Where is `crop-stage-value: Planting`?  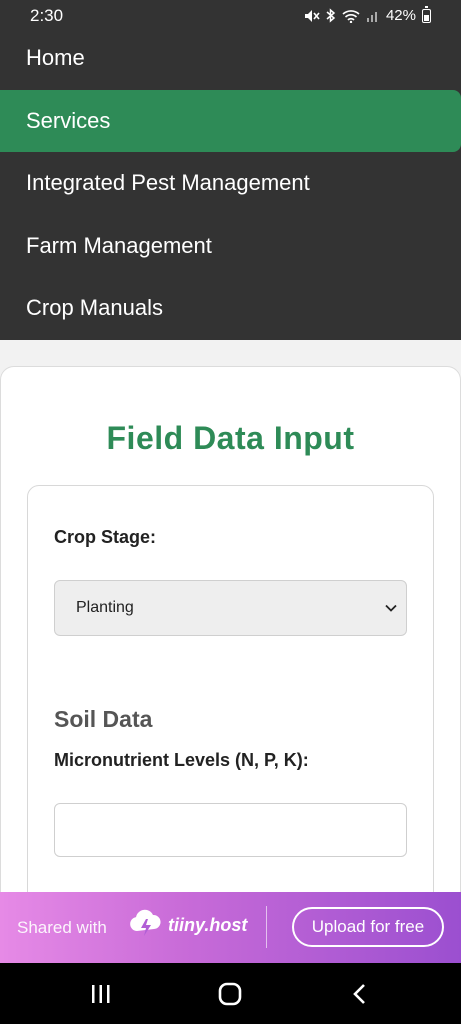
crop-stage-value: Planting is located at coordinates (105, 607).